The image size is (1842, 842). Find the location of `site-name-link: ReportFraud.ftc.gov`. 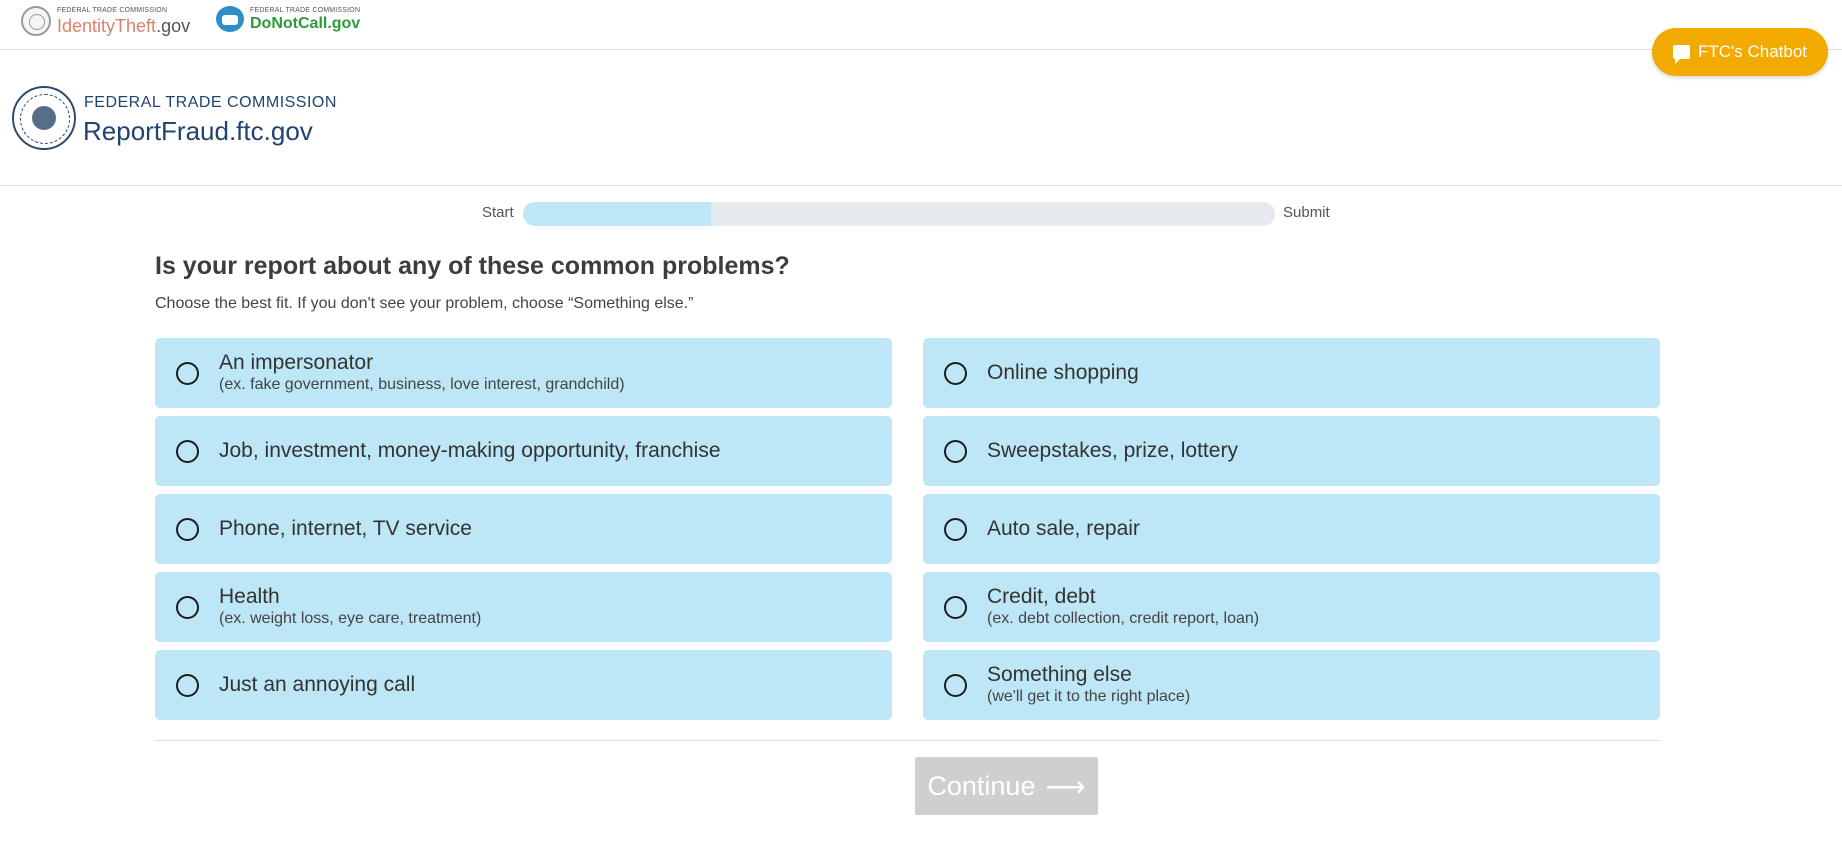

site-name-link: ReportFraud.ftc.gov is located at coordinates (198, 131).